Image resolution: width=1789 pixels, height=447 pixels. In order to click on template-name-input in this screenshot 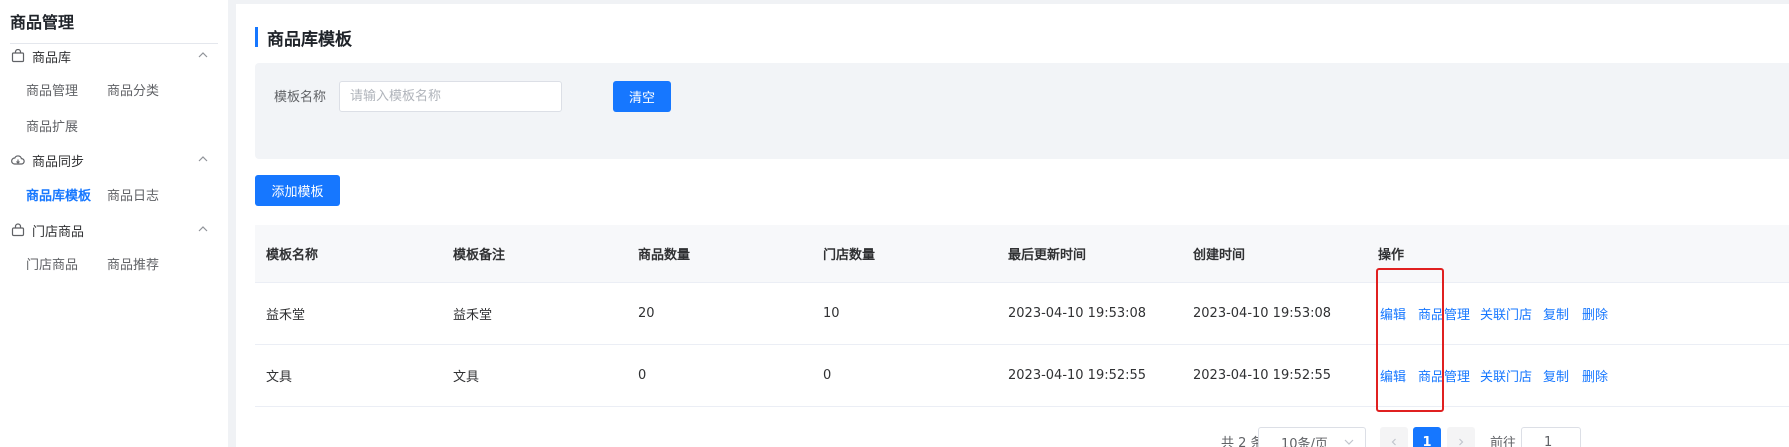, I will do `click(450, 96)`.